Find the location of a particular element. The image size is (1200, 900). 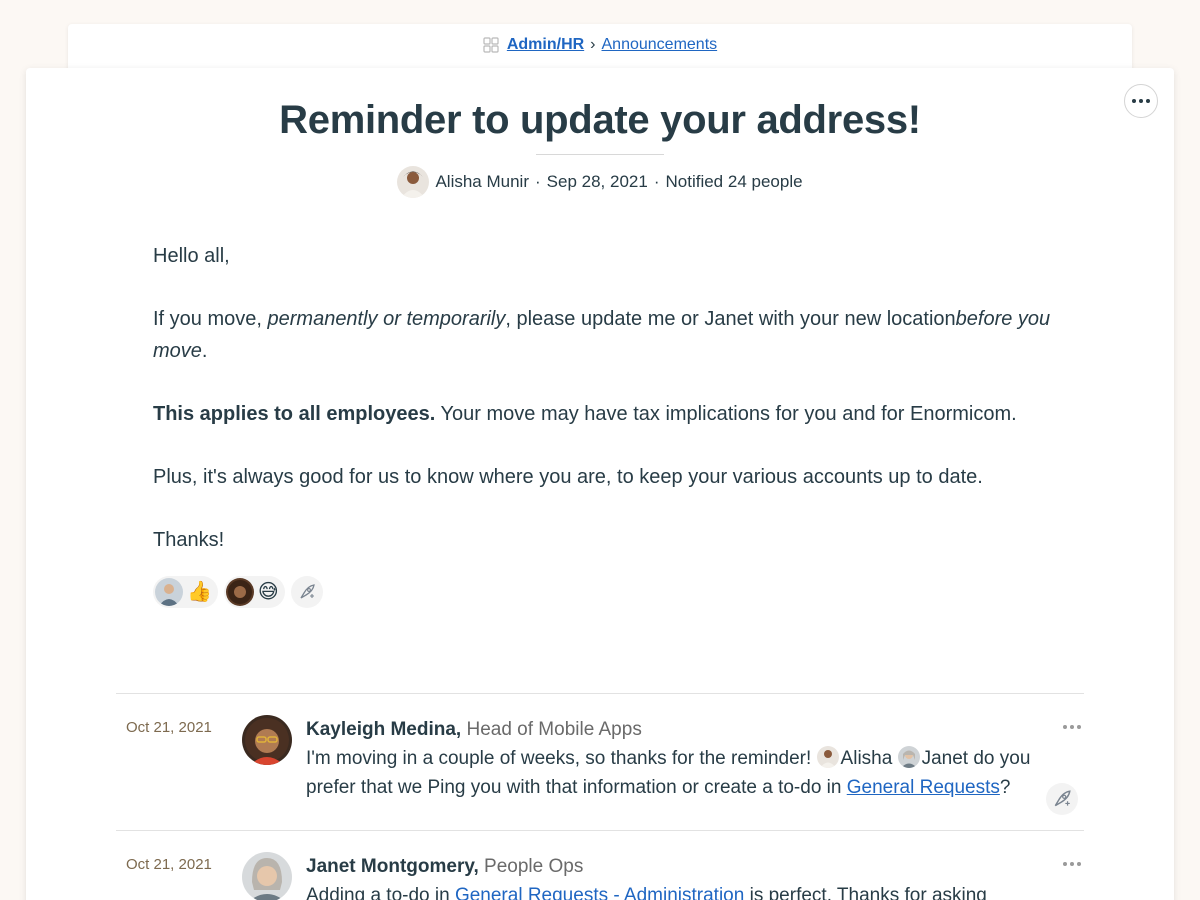

message-date: Sep 28, 2021 is located at coordinates (597, 182).